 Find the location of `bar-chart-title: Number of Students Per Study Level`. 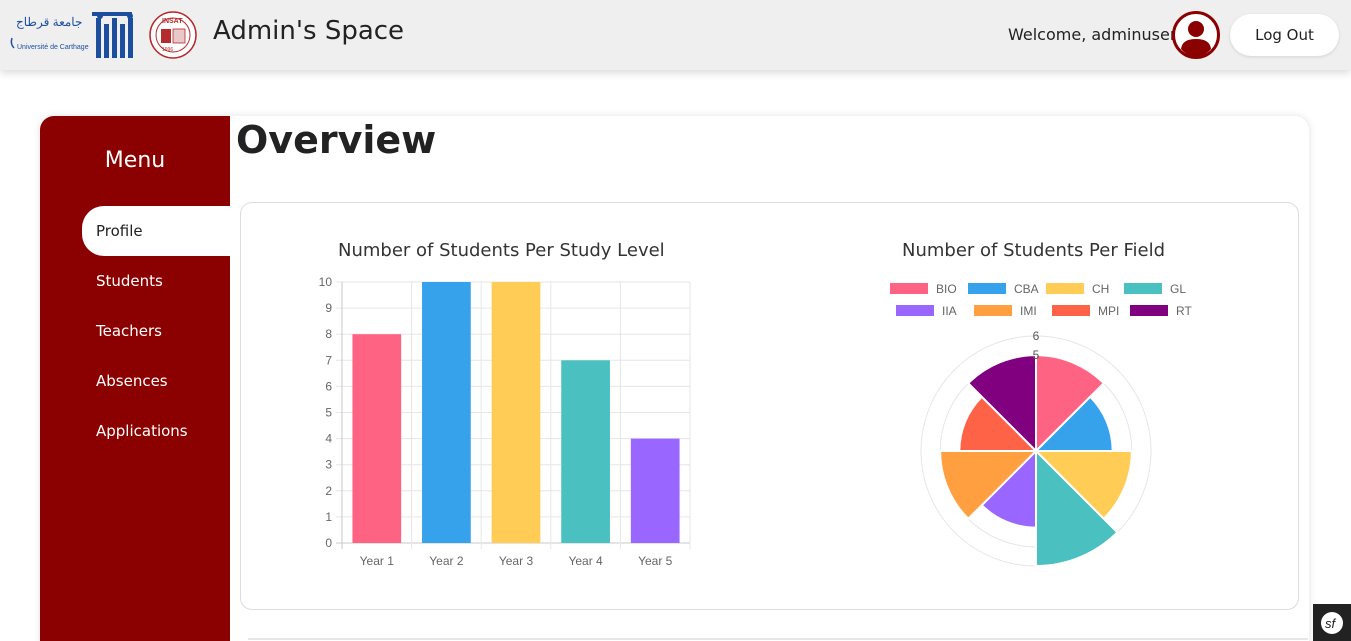

bar-chart-title: Number of Students Per Study Level is located at coordinates (501, 250).